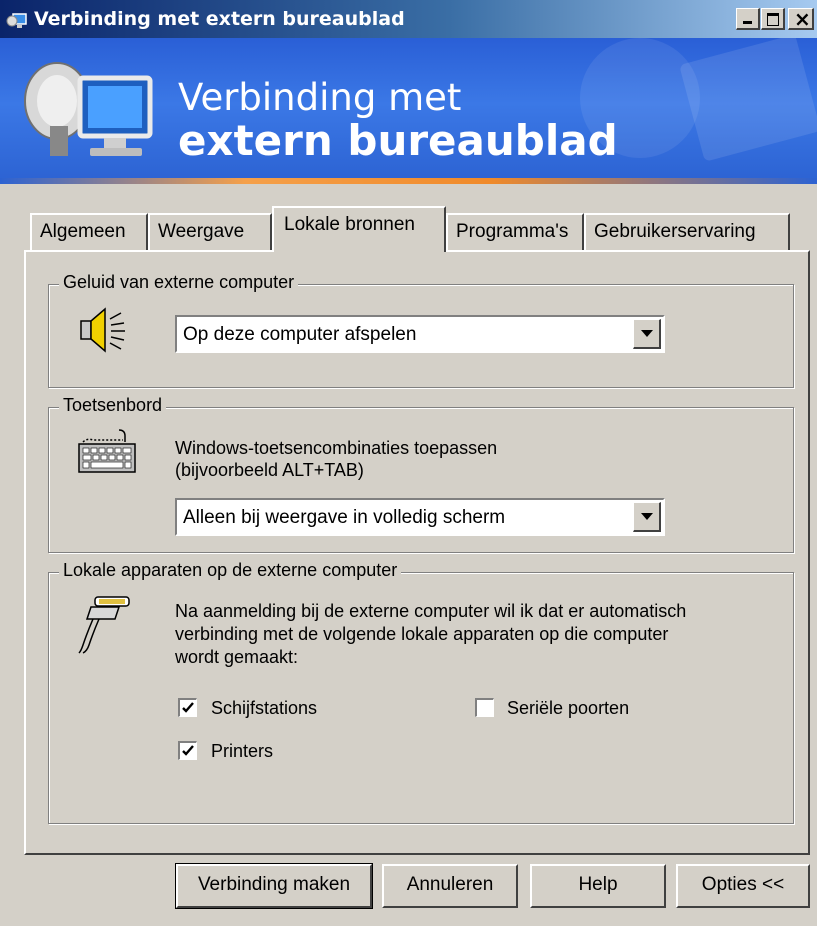  Describe the element at coordinates (675, 231) in the screenshot. I see `tab-label: Gebruikerservaring` at that location.